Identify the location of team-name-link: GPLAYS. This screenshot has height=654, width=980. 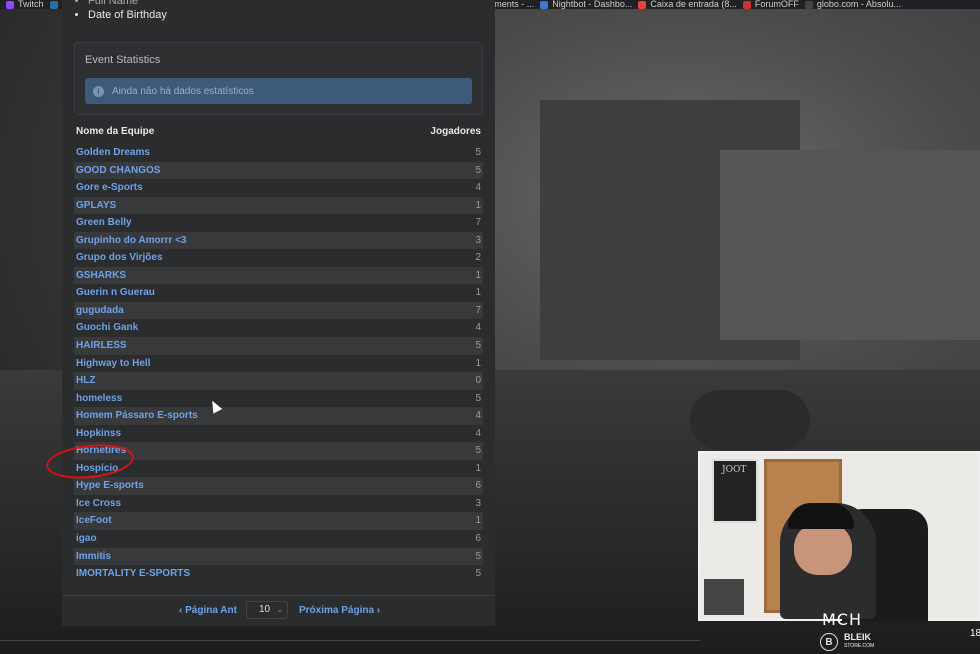
(96, 205).